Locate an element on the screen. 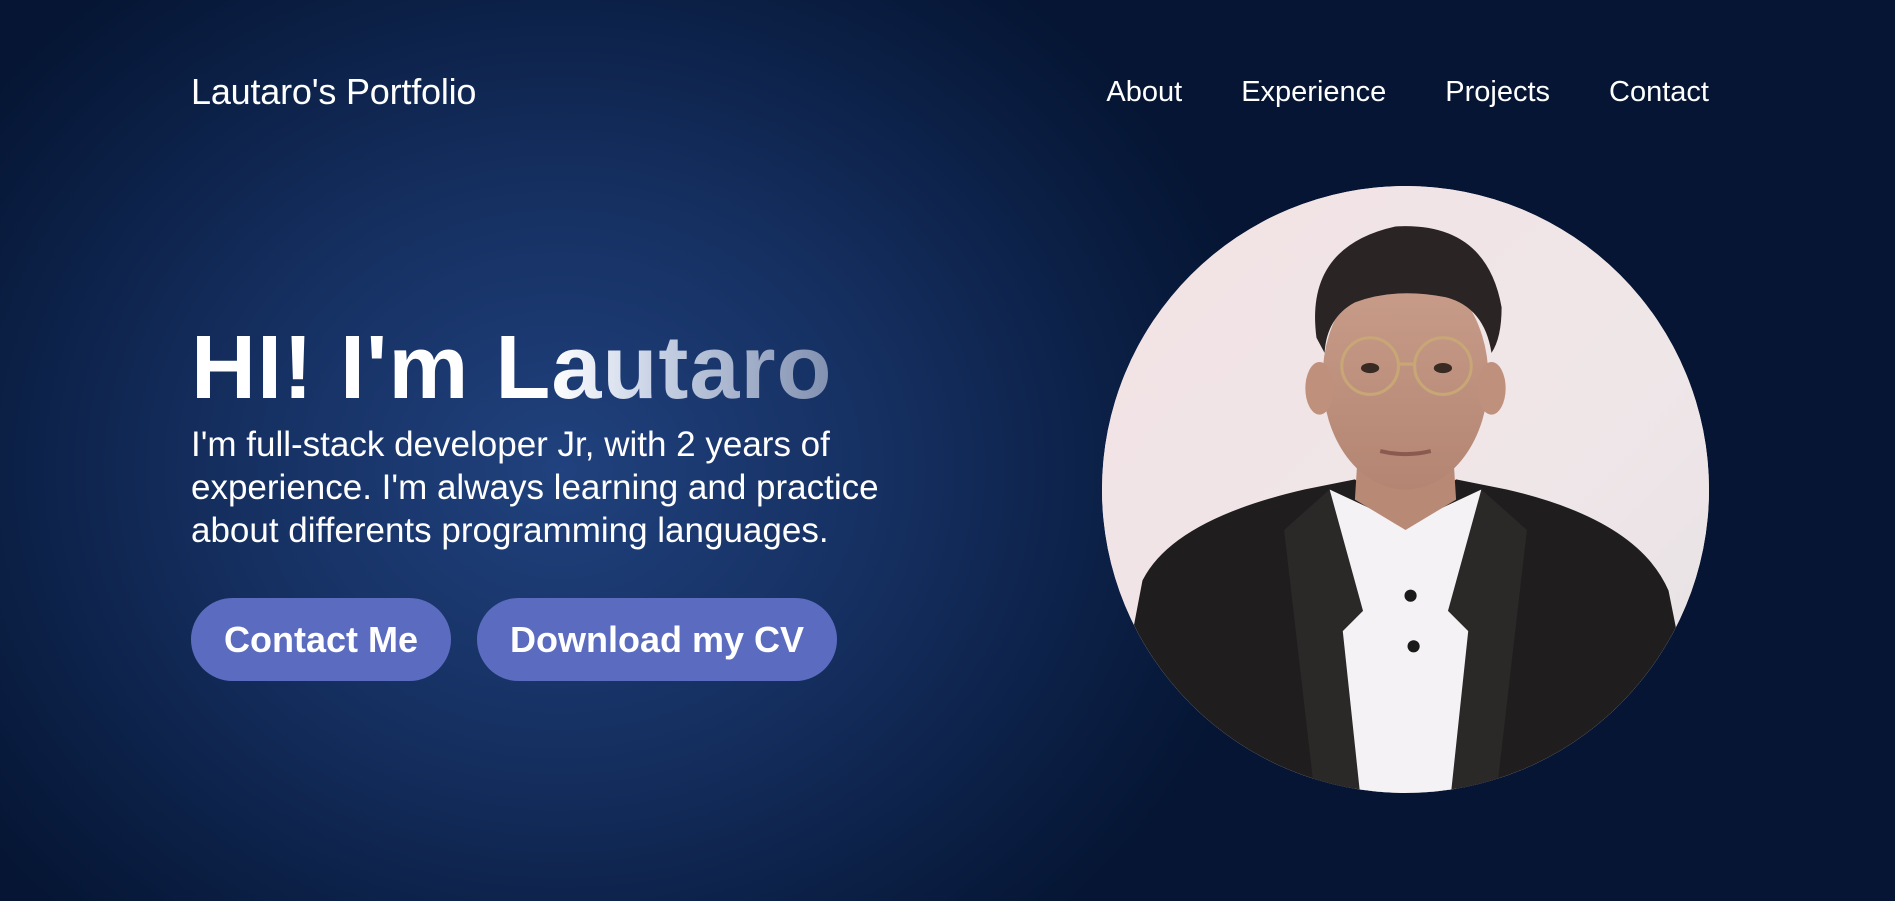  site-logo: Lautaro's Portfolio is located at coordinates (333, 92).